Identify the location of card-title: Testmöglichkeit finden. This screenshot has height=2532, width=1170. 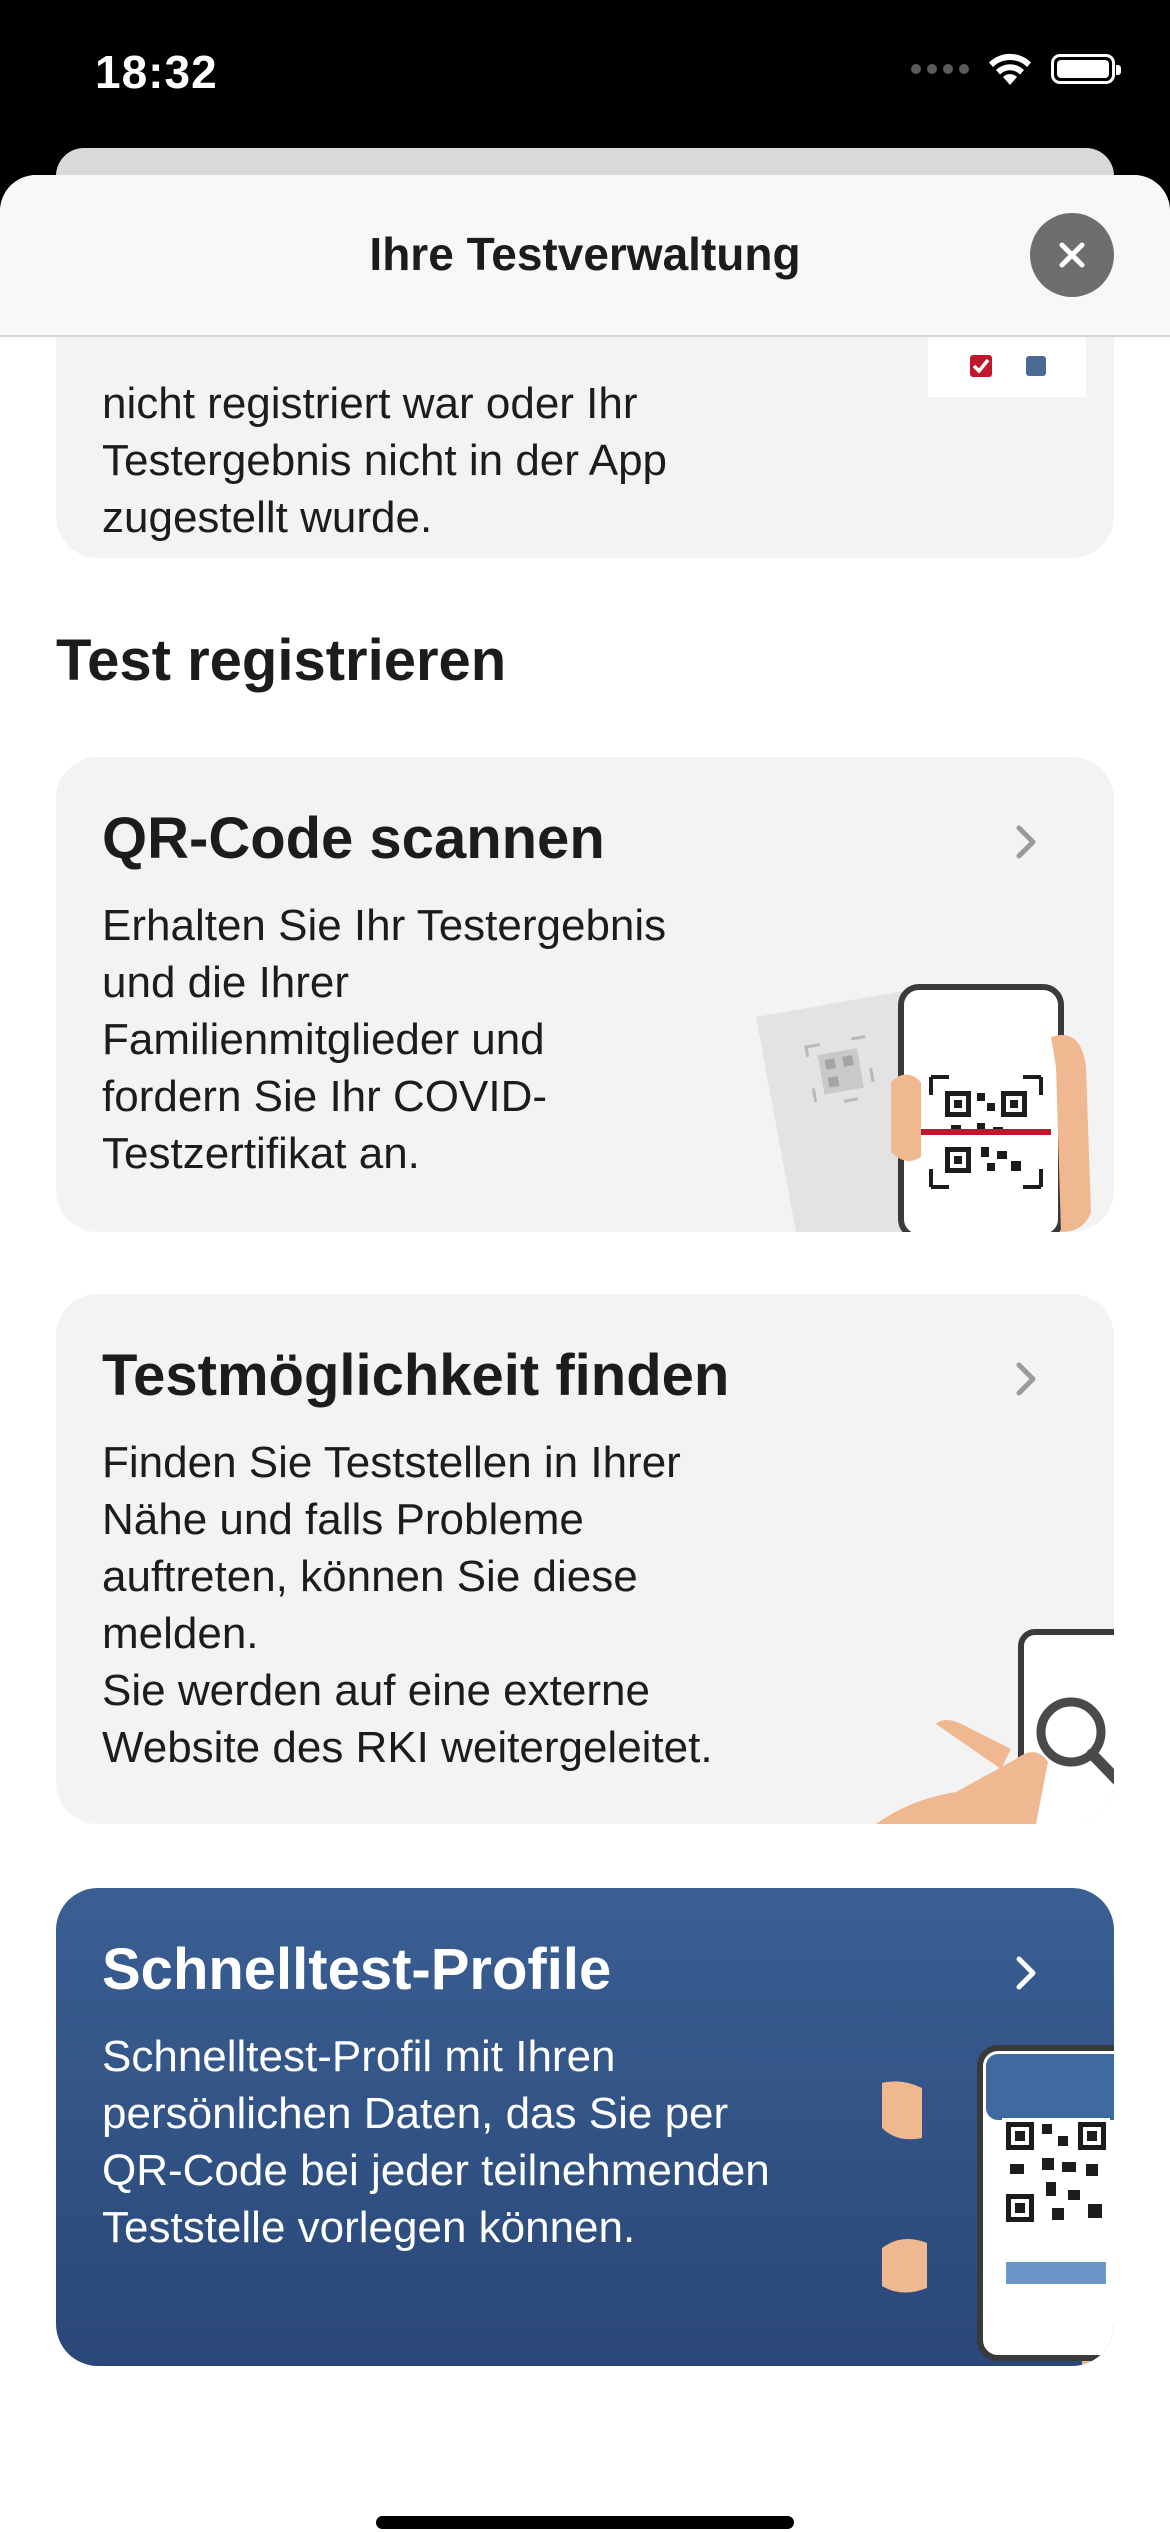
(416, 1375).